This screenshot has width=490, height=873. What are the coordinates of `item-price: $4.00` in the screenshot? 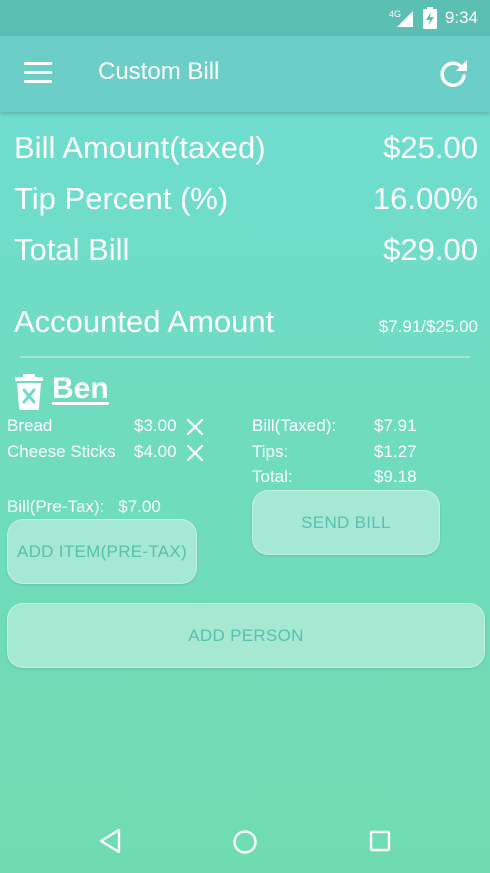 It's located at (155, 451).